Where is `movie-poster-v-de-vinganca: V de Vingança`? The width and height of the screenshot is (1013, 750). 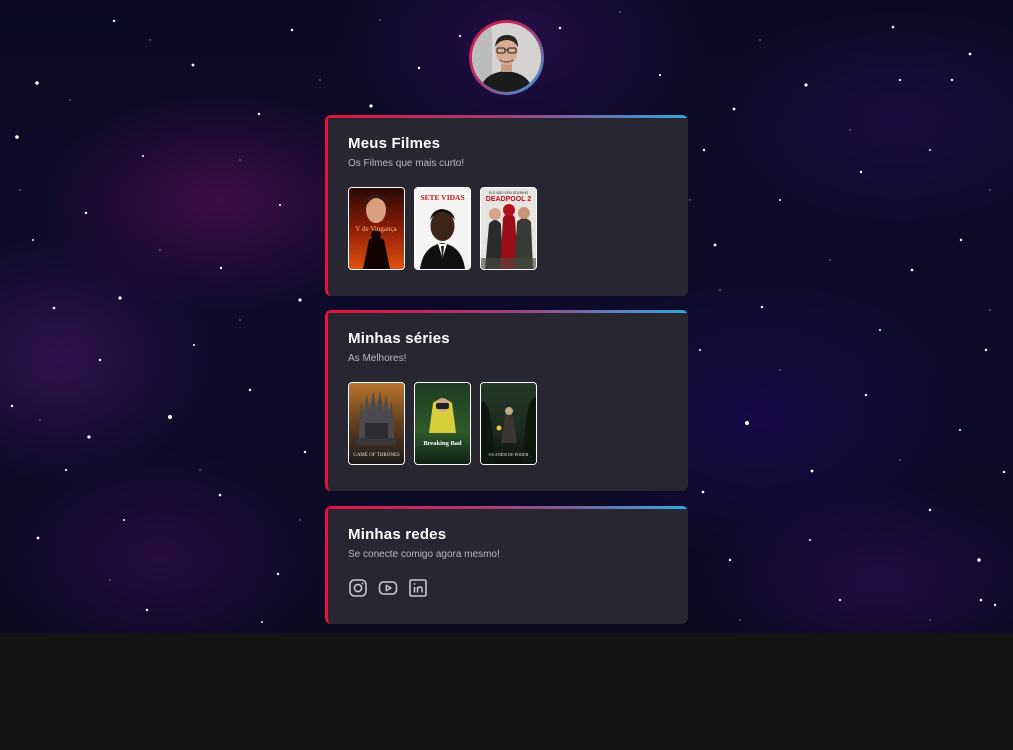
movie-poster-v-de-vinganca: V de Vingança is located at coordinates (376, 228).